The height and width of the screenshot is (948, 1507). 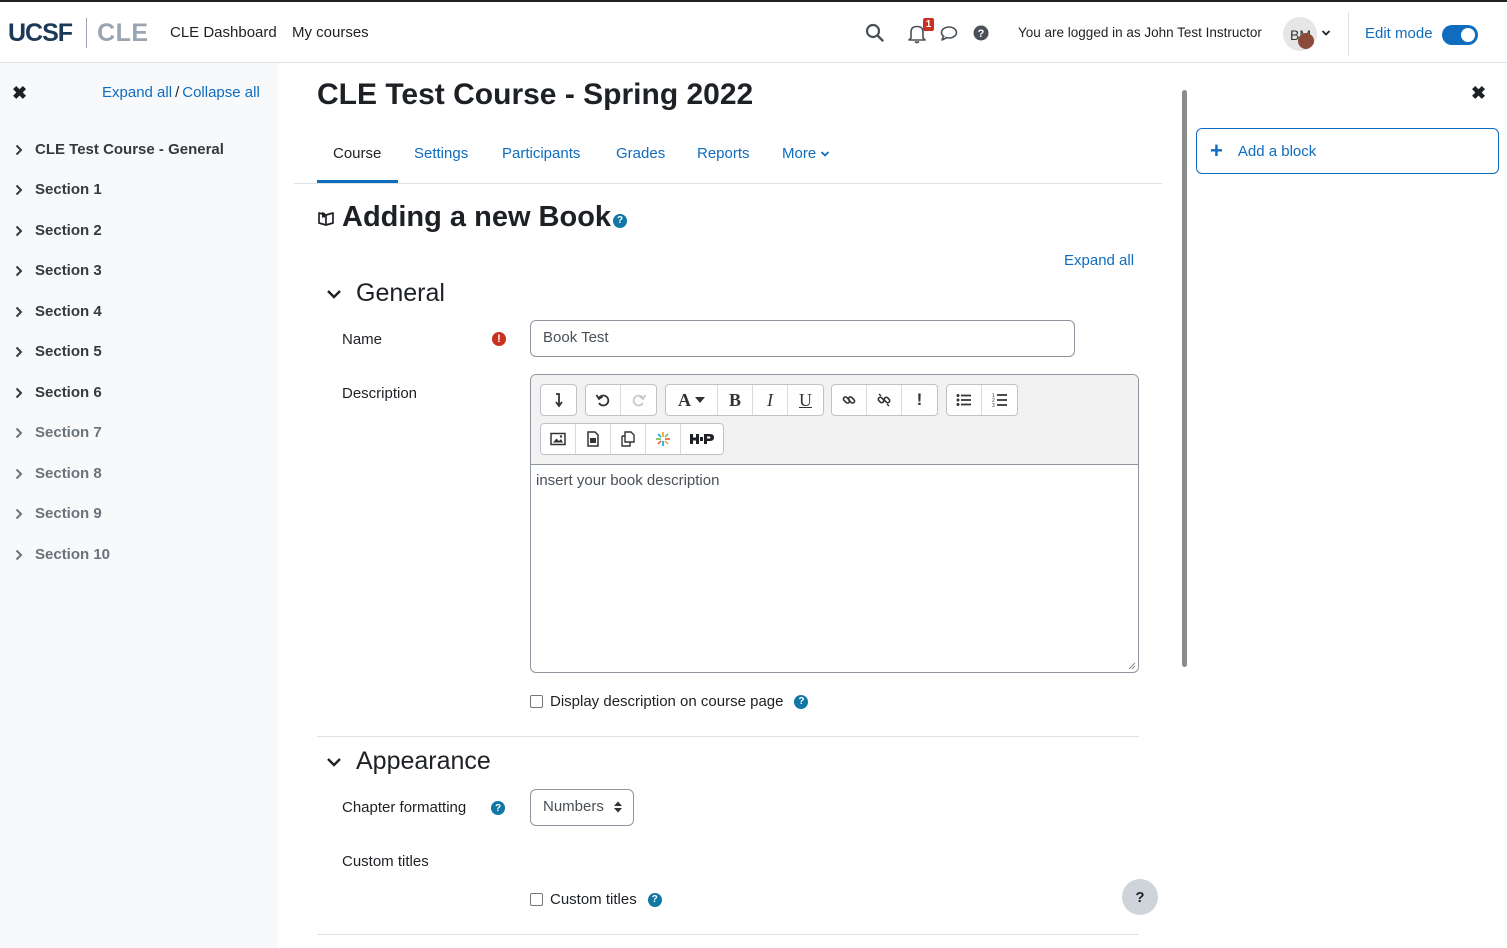 I want to click on course-index-label: Section 1, so click(x=68, y=189).